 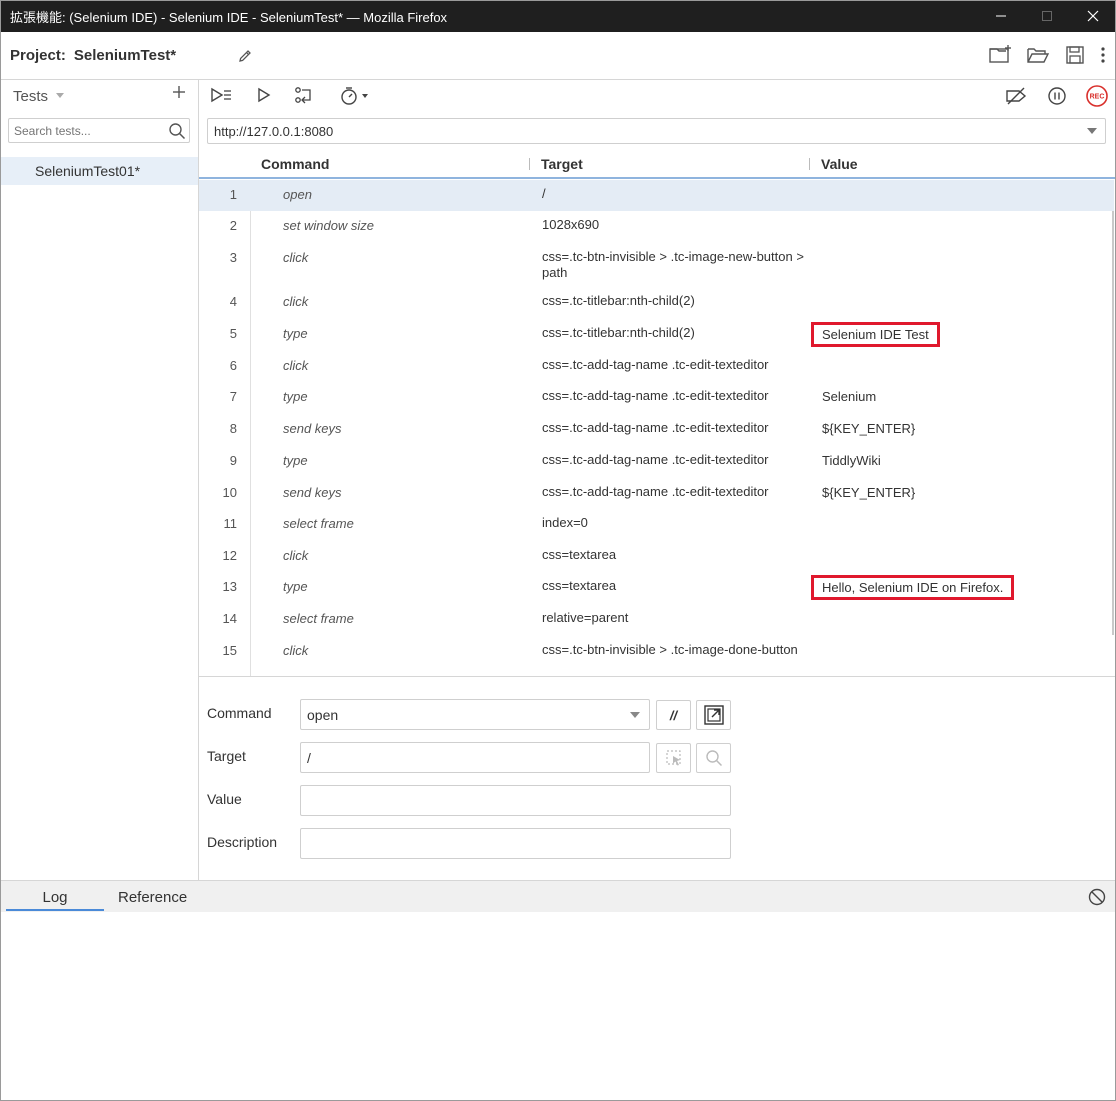 What do you see at coordinates (1103, 55) in the screenshot?
I see `more-vert-icon` at bounding box center [1103, 55].